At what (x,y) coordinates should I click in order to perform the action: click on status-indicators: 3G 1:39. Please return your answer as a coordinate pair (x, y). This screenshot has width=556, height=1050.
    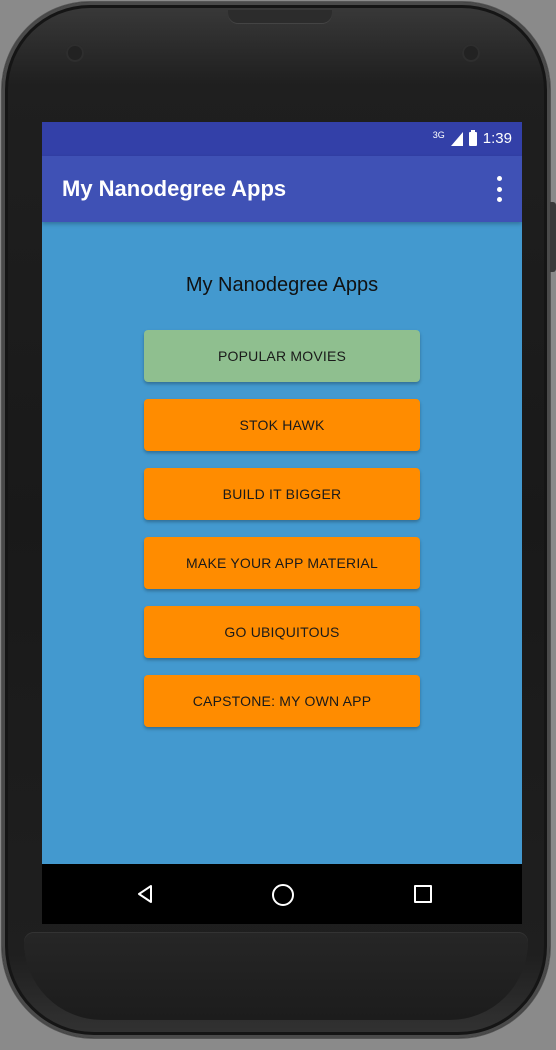
    Looking at the image, I should click on (472, 138).